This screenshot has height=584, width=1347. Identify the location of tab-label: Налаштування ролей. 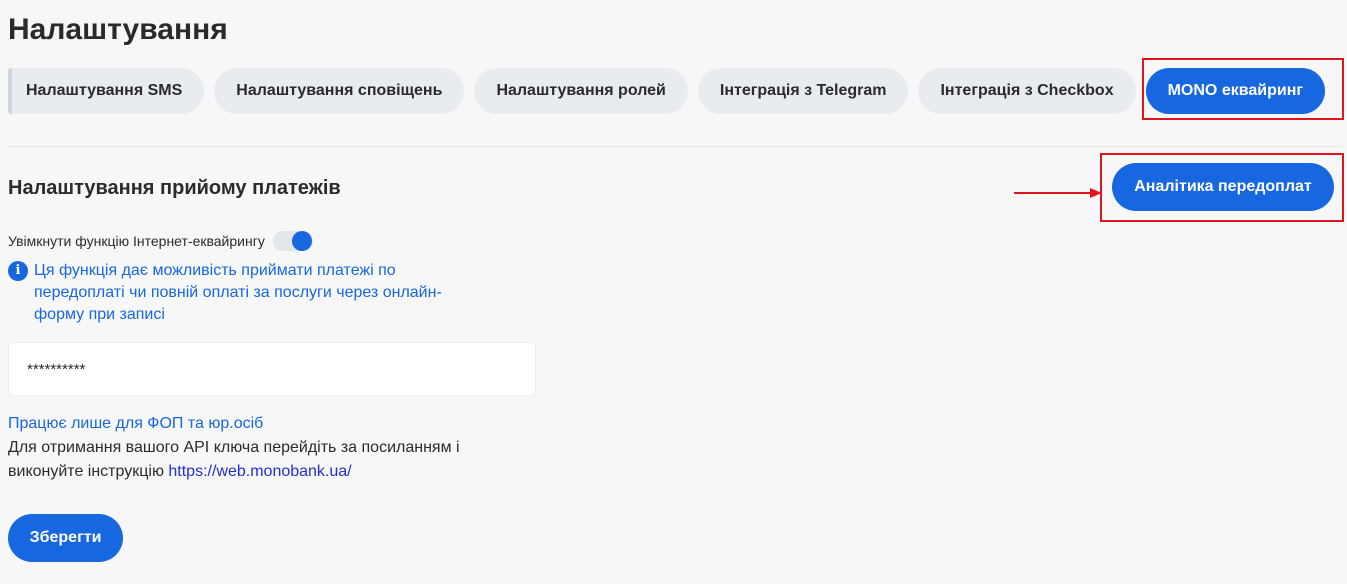
(581, 90).